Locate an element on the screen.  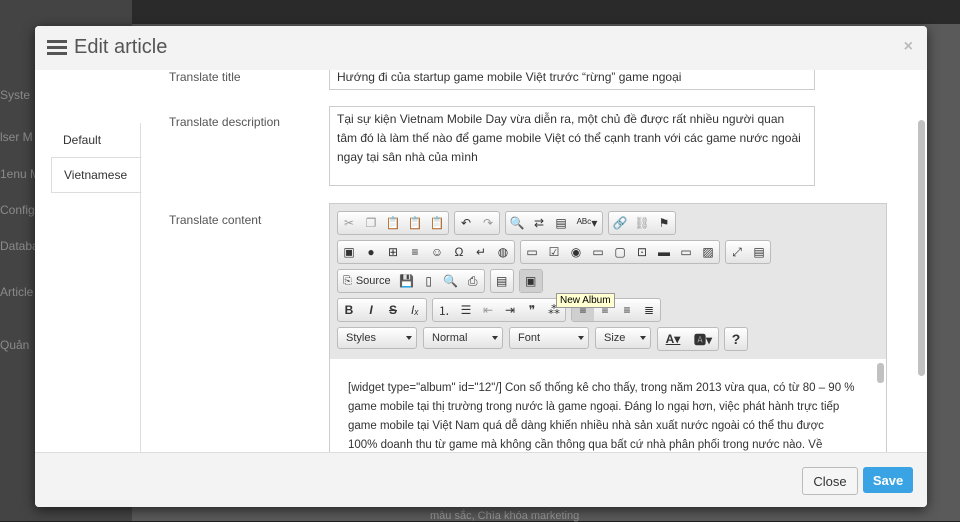
page-break-icon: ↵ is located at coordinates (481, 252).